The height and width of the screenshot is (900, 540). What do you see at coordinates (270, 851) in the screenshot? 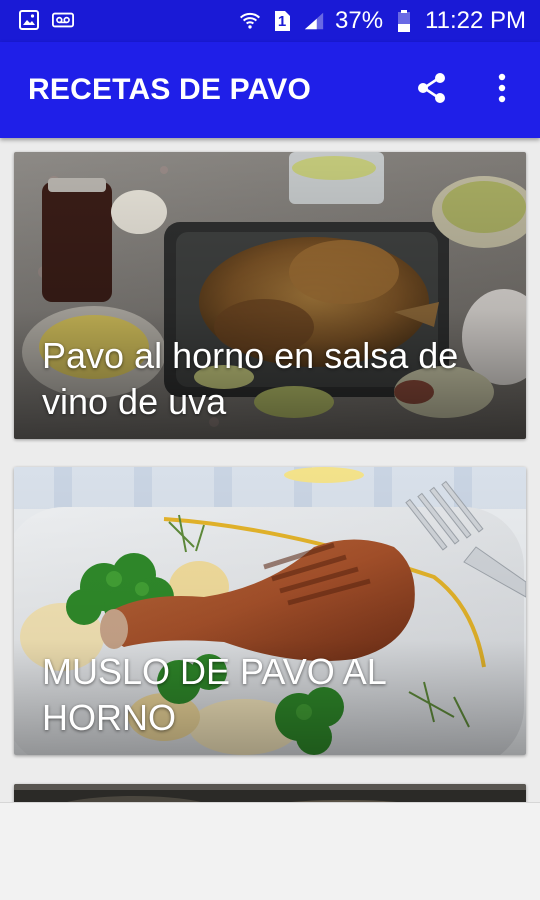
I see `bottom-panel` at bounding box center [270, 851].